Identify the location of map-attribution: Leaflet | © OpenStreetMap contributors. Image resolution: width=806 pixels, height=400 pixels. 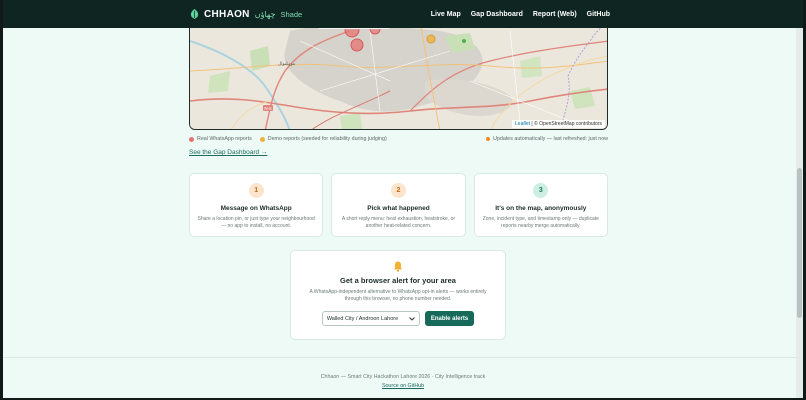
(558, 124).